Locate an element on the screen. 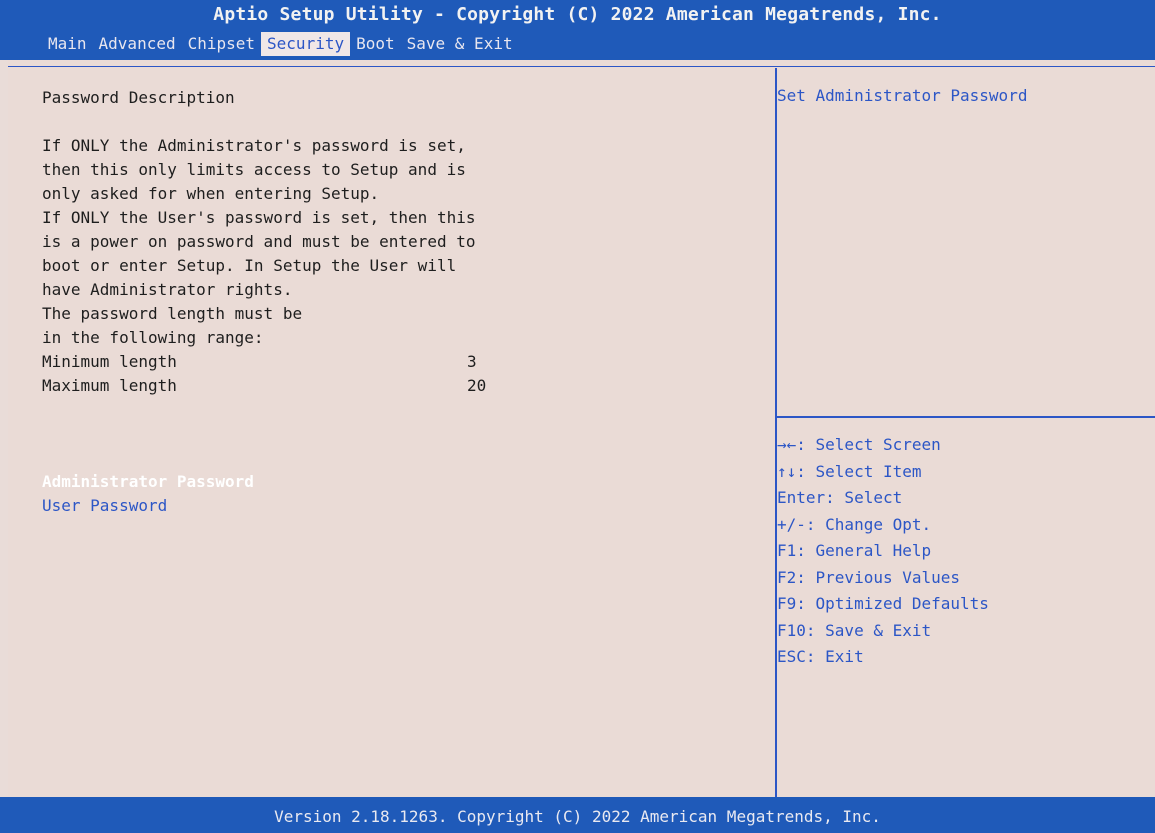  minimum-length-label: Minimum length is located at coordinates (109, 361).